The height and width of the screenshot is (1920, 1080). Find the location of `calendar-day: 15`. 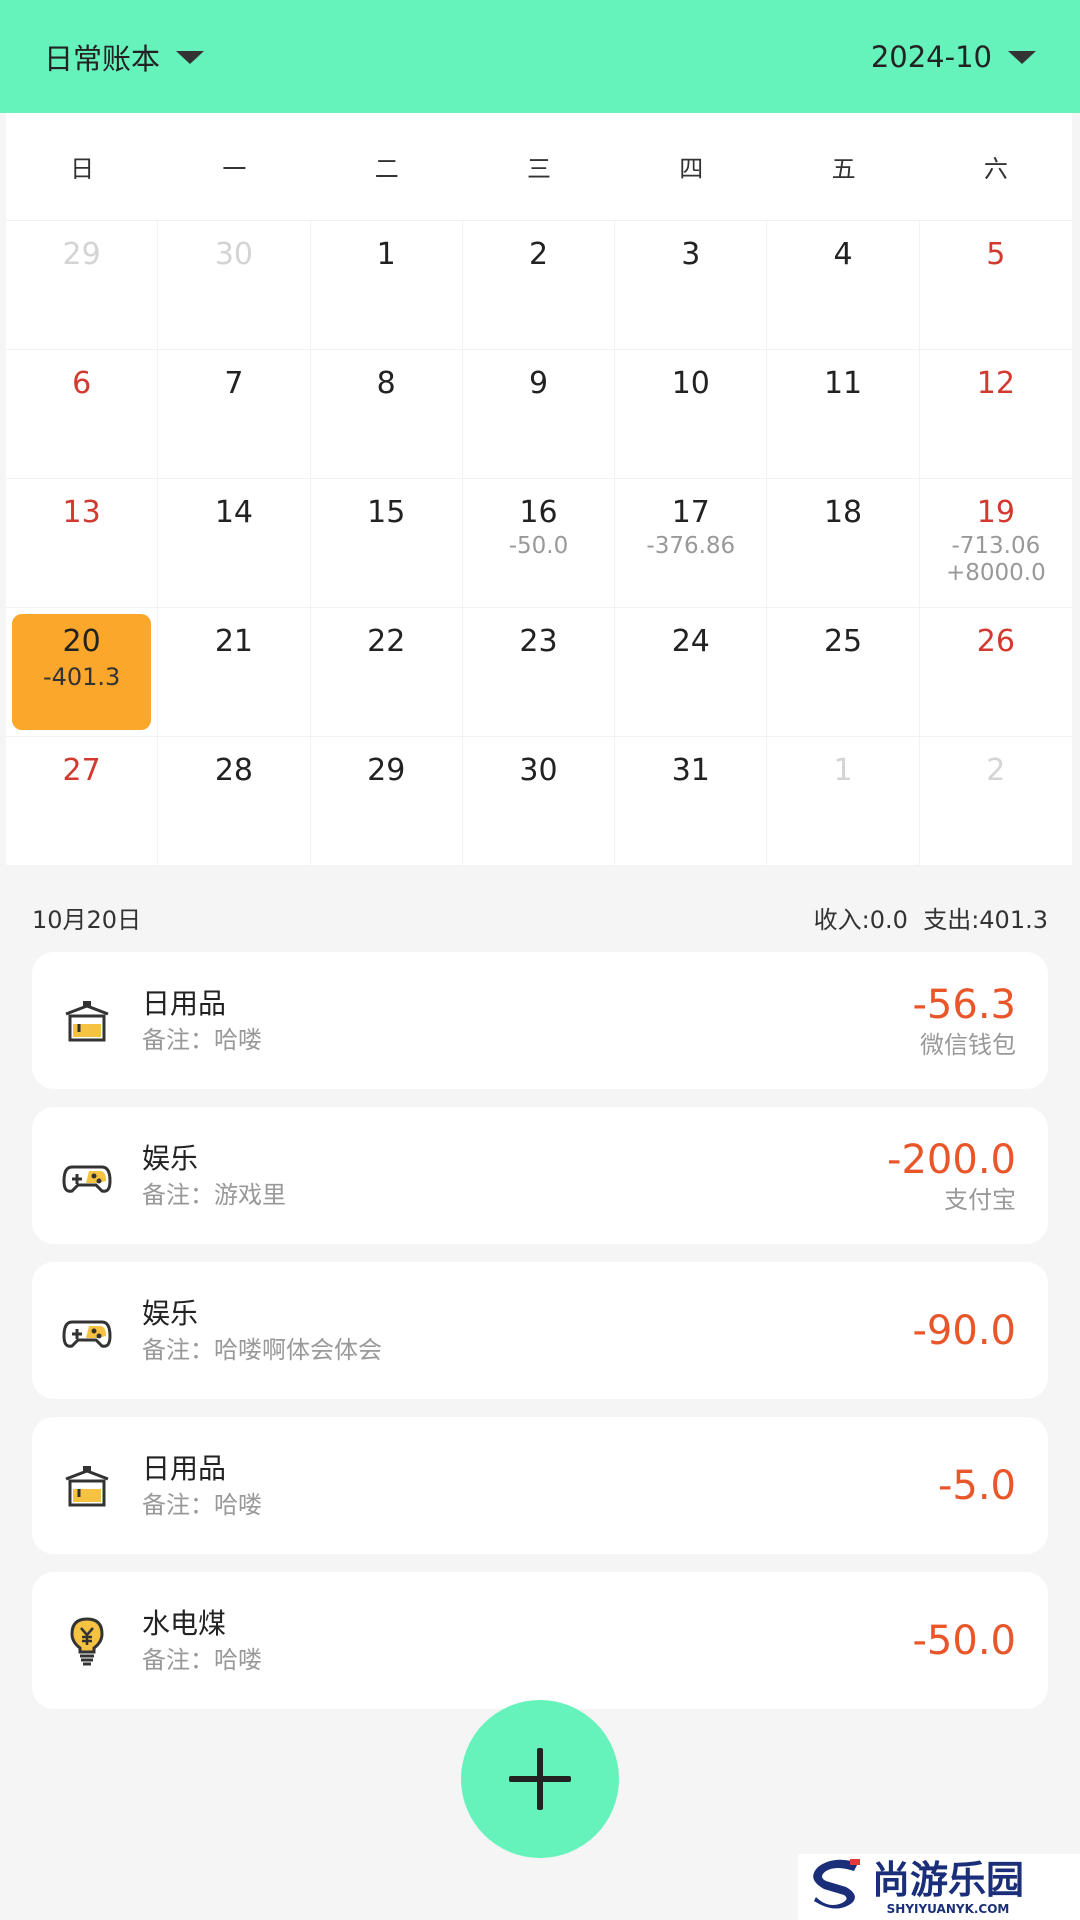

calendar-day: 15 is located at coordinates (386, 543).